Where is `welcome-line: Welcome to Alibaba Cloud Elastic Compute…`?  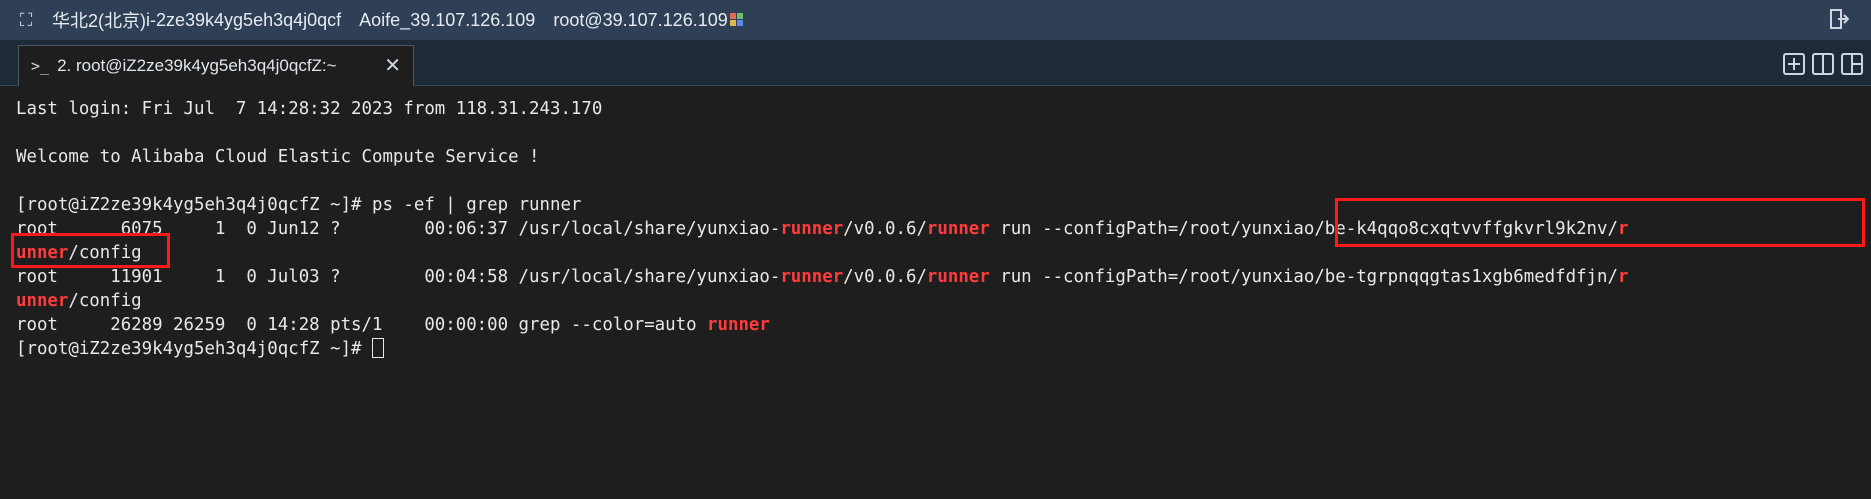 welcome-line: Welcome to Alibaba Cloud Elastic Compute… is located at coordinates (278, 157).